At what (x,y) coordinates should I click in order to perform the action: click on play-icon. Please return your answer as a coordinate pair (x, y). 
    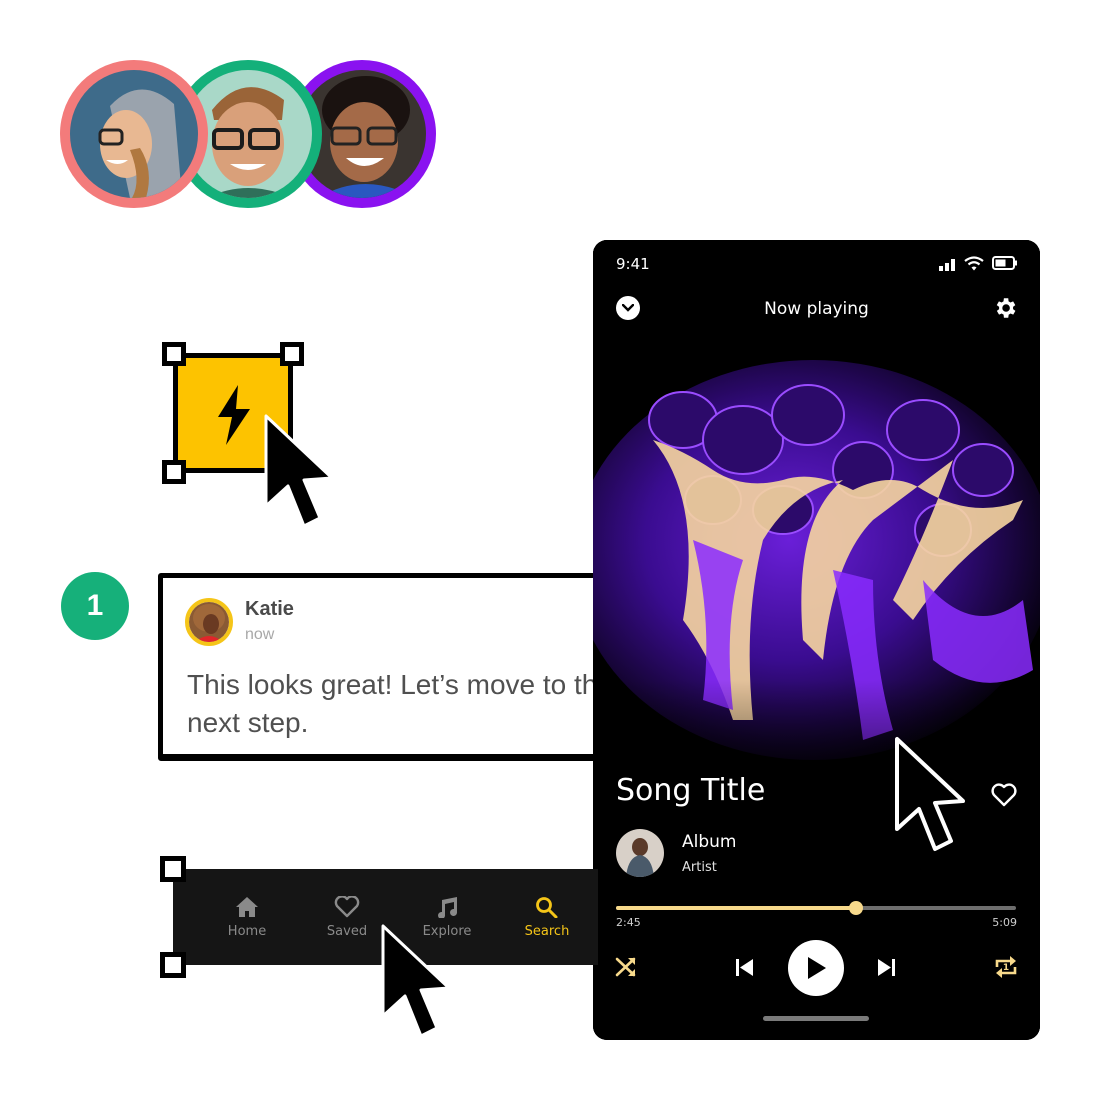
    Looking at the image, I should click on (817, 968).